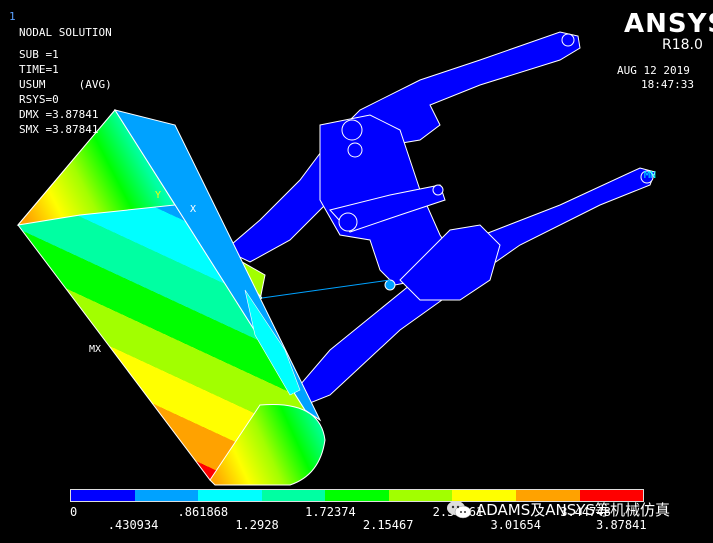 The image size is (713, 543). What do you see at coordinates (621, 525) in the screenshot?
I see `legend-tick-label: 3.87841` at bounding box center [621, 525].